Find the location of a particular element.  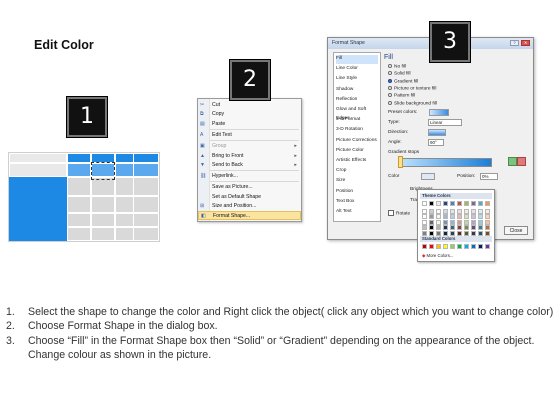

menu-item-edit-text: A Edit Text is located at coordinates (249, 135).